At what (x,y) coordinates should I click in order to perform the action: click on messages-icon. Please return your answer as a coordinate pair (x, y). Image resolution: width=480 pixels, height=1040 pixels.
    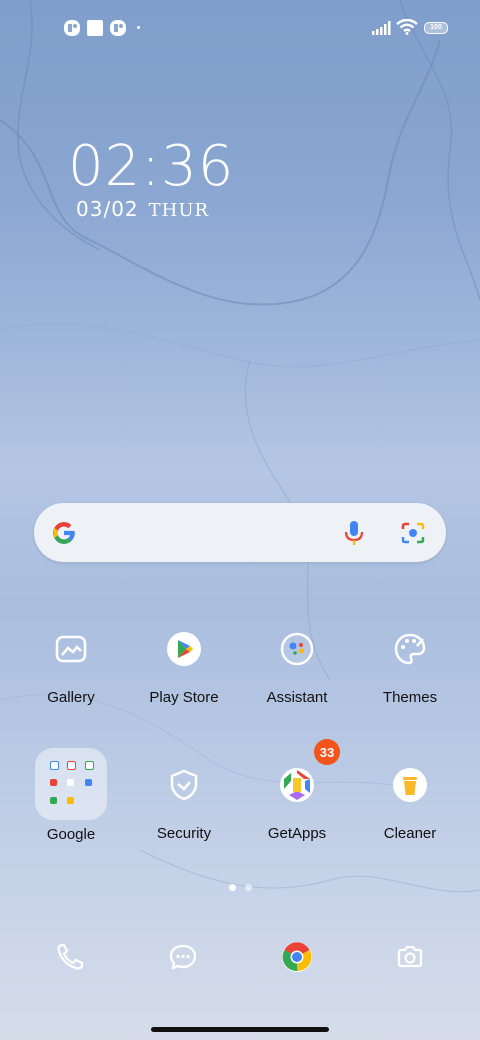
    Looking at the image, I should click on (183, 957).